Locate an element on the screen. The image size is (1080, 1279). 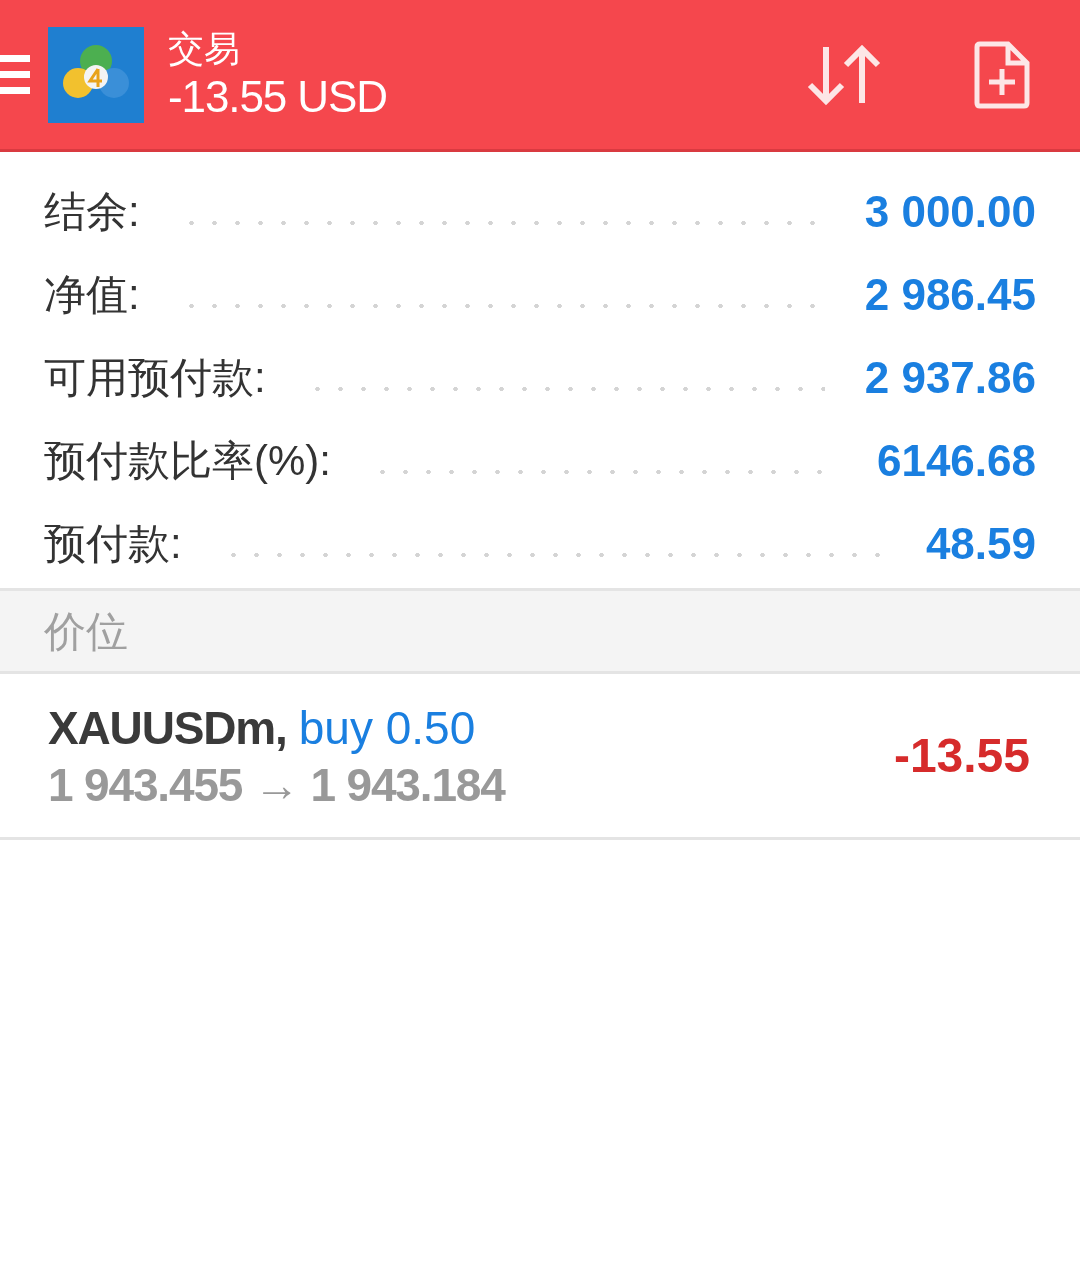
summary-label: 预付款比率(%): is located at coordinates (187, 461).